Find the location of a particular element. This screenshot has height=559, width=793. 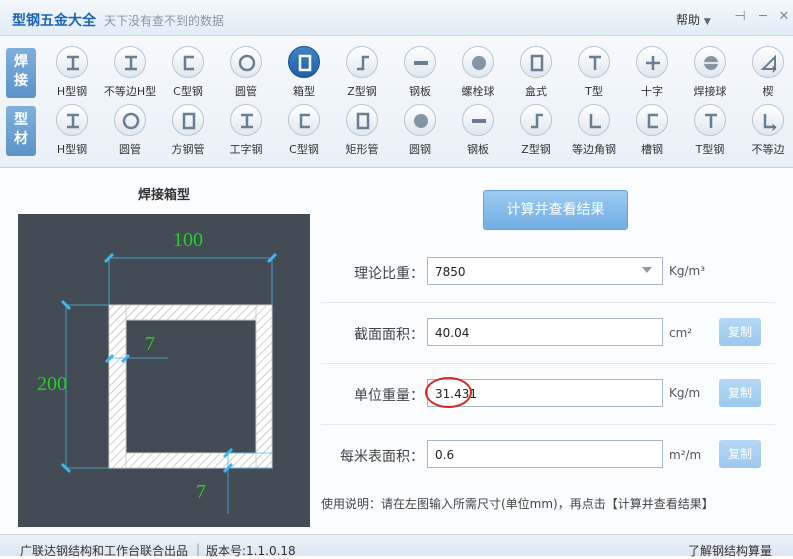

pin-icon: ⊣ is located at coordinates (740, 17).